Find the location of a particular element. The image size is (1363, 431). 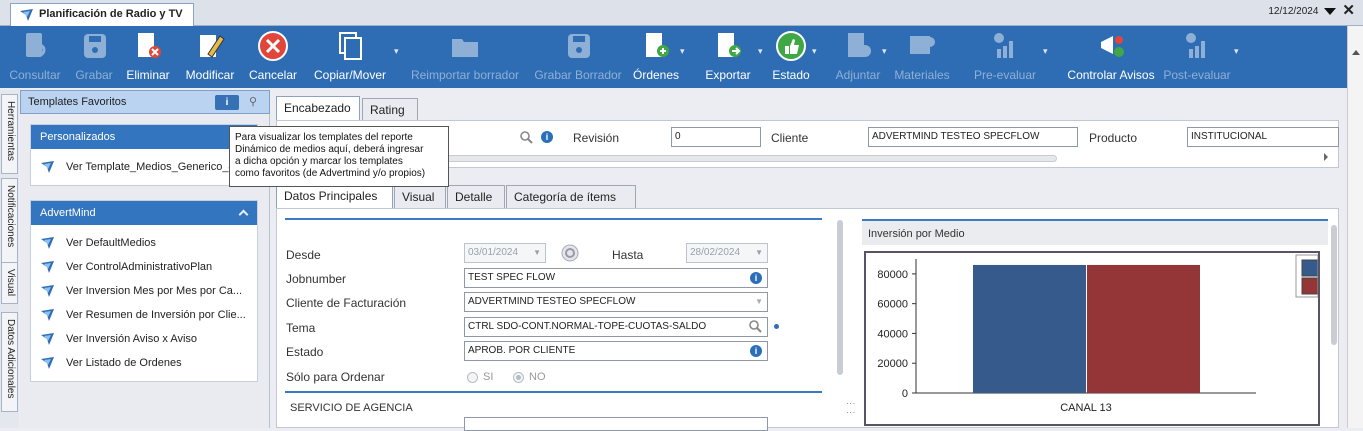

chart-panel-title: Inversión por Medio is located at coordinates (916, 234).